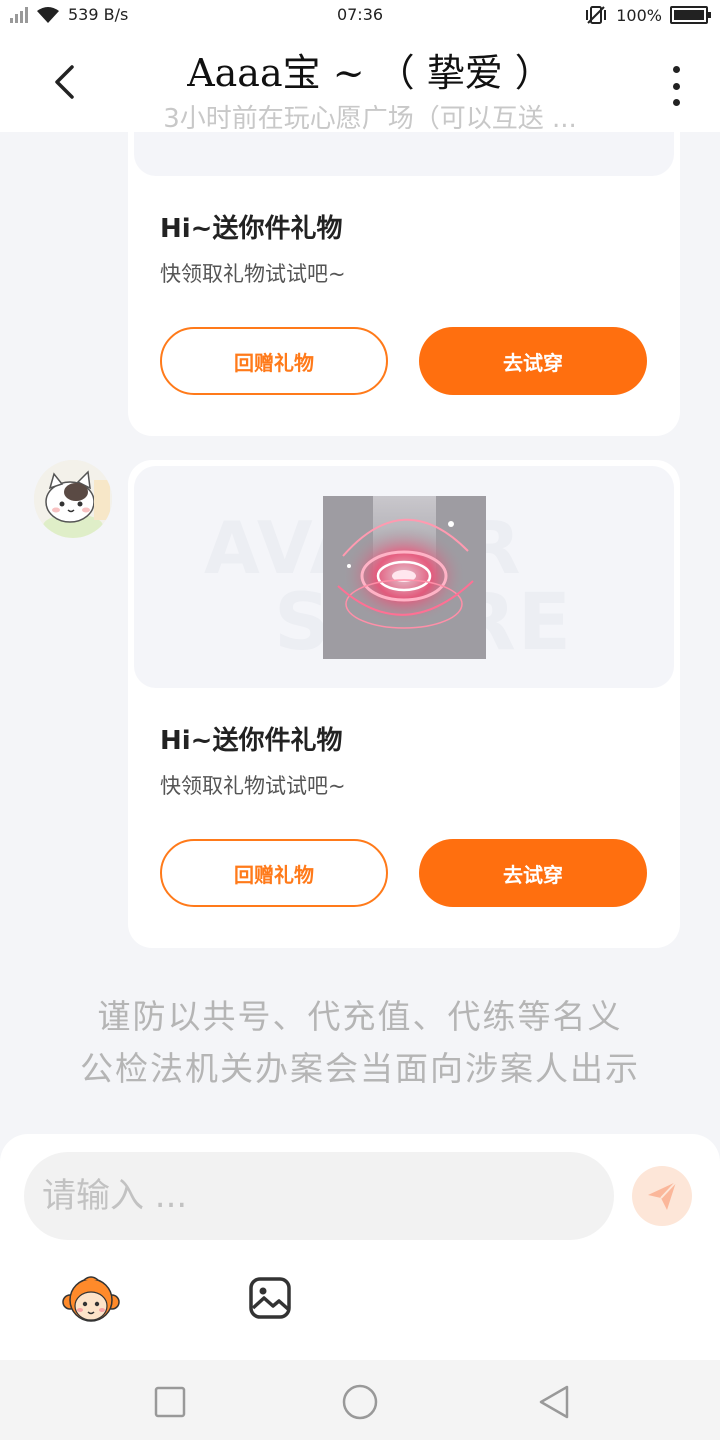 Image resolution: width=720 pixels, height=1440 pixels. I want to click on chevron-left-icon, so click(64, 82).